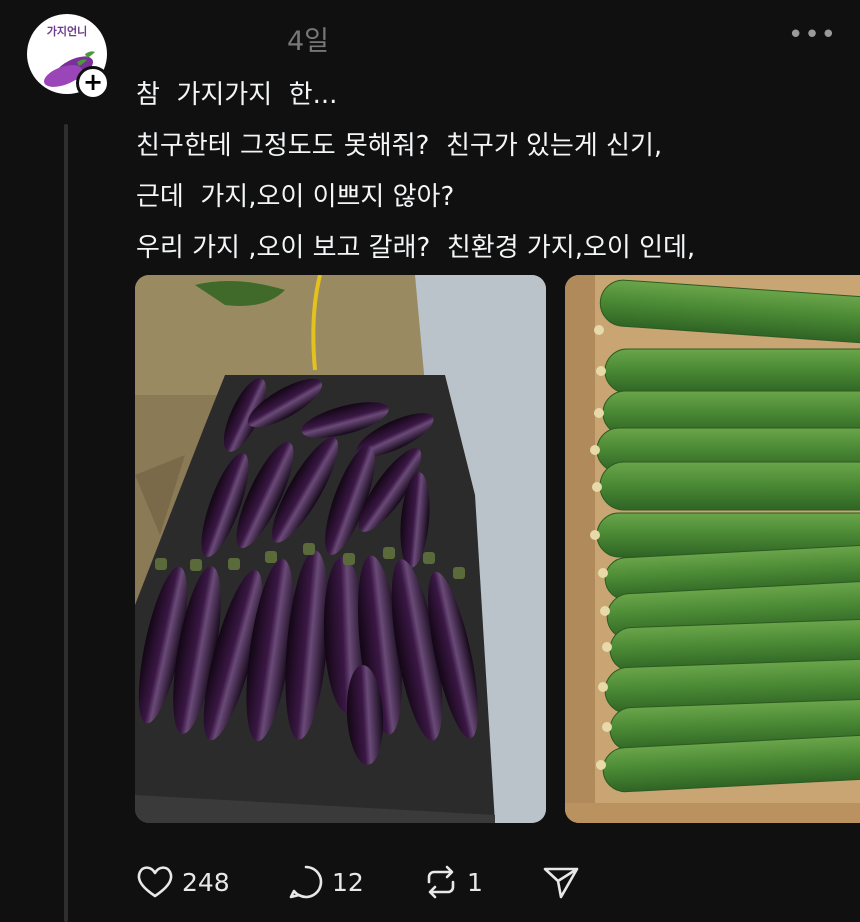  What do you see at coordinates (326, 882) in the screenshot?
I see `reply-button: 12` at bounding box center [326, 882].